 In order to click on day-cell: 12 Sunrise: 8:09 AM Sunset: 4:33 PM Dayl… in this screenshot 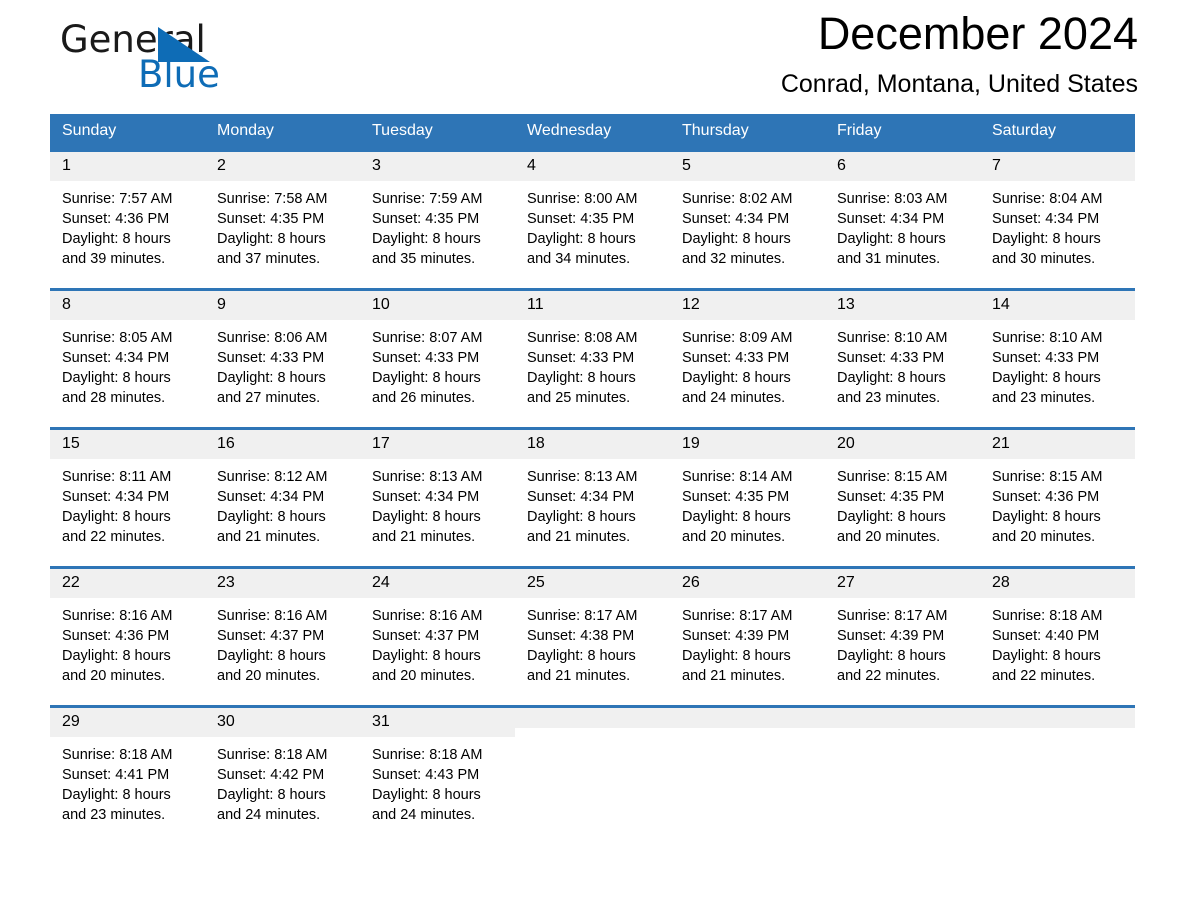, I will do `click(747, 348)`.